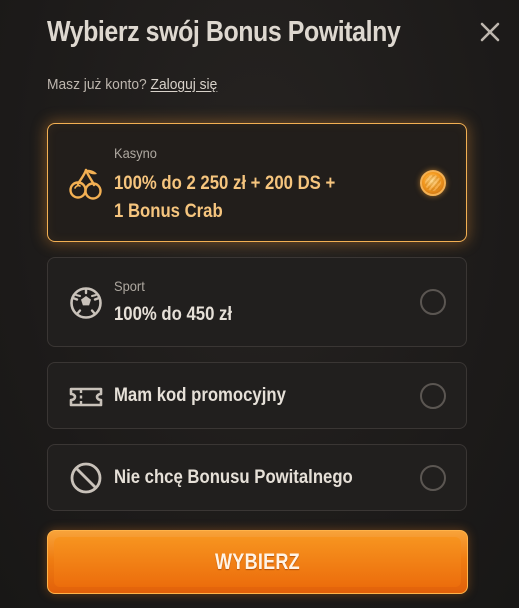 The width and height of the screenshot is (519, 608). What do you see at coordinates (233, 477) in the screenshot?
I see `option-no-bonus-text: Nie chcę Bonusu Powitalnego` at bounding box center [233, 477].